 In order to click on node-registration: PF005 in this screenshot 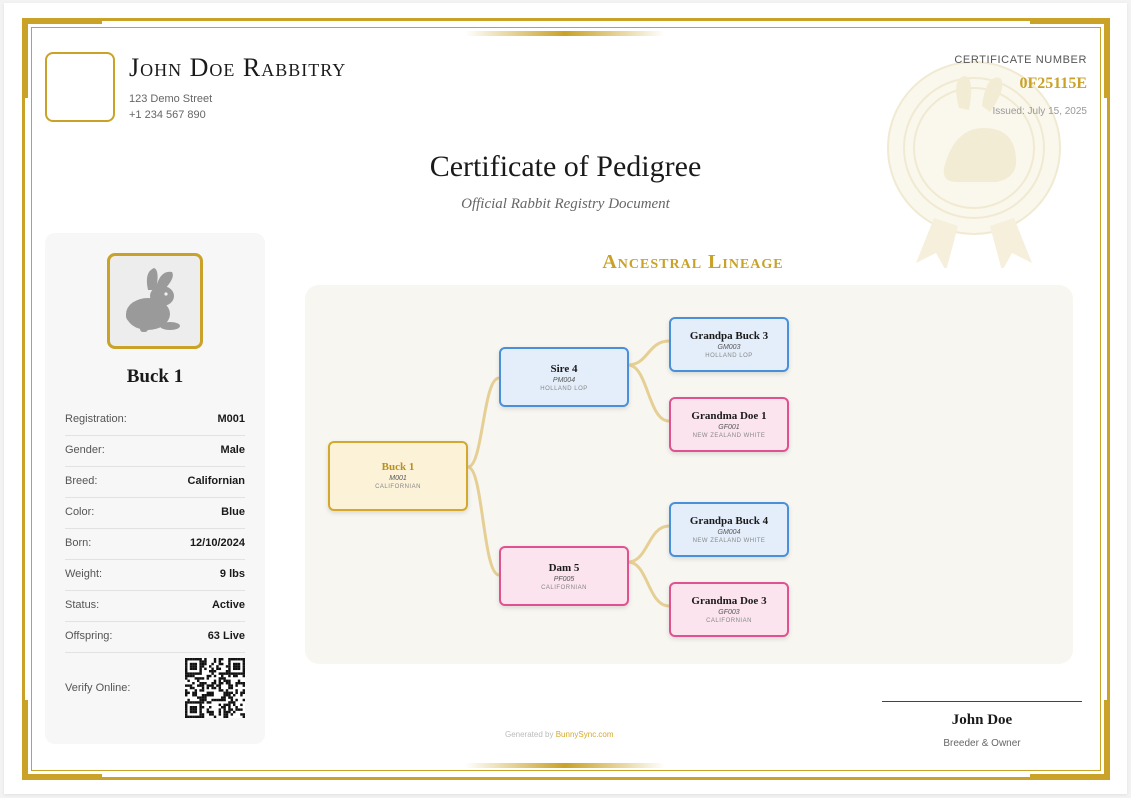, I will do `click(564, 579)`.